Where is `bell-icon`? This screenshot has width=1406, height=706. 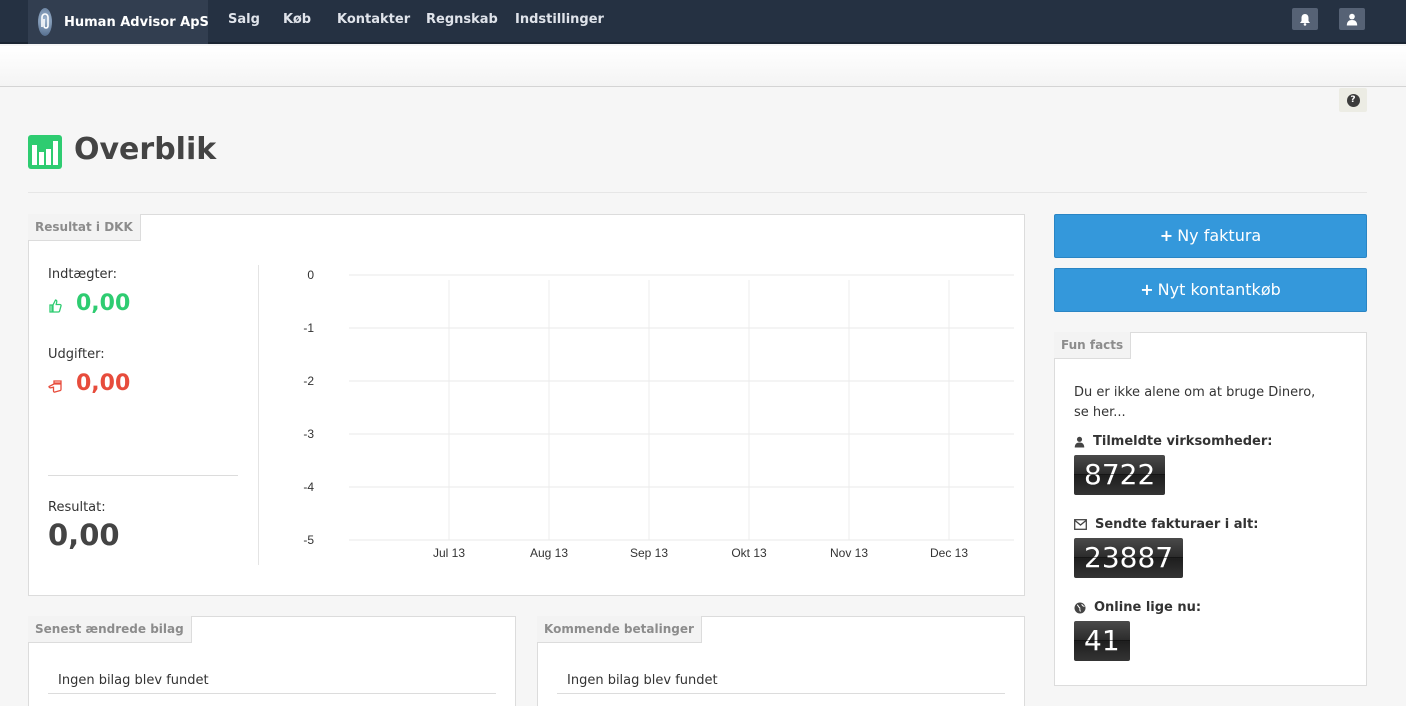 bell-icon is located at coordinates (1305, 19).